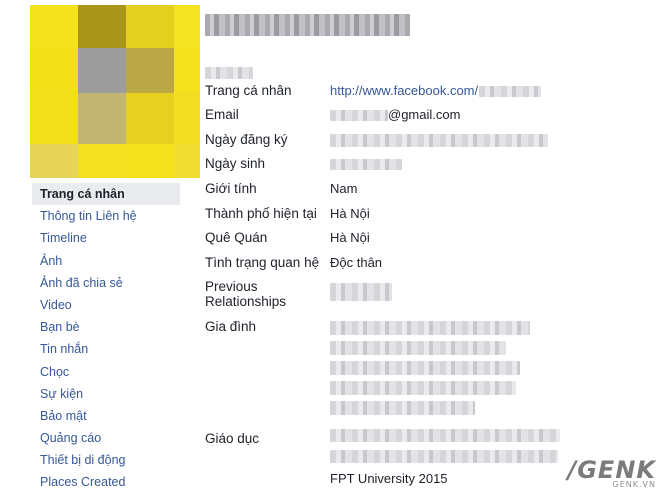 The width and height of the screenshot is (660, 495). I want to click on sidebar-item-videos: Video, so click(106, 305).